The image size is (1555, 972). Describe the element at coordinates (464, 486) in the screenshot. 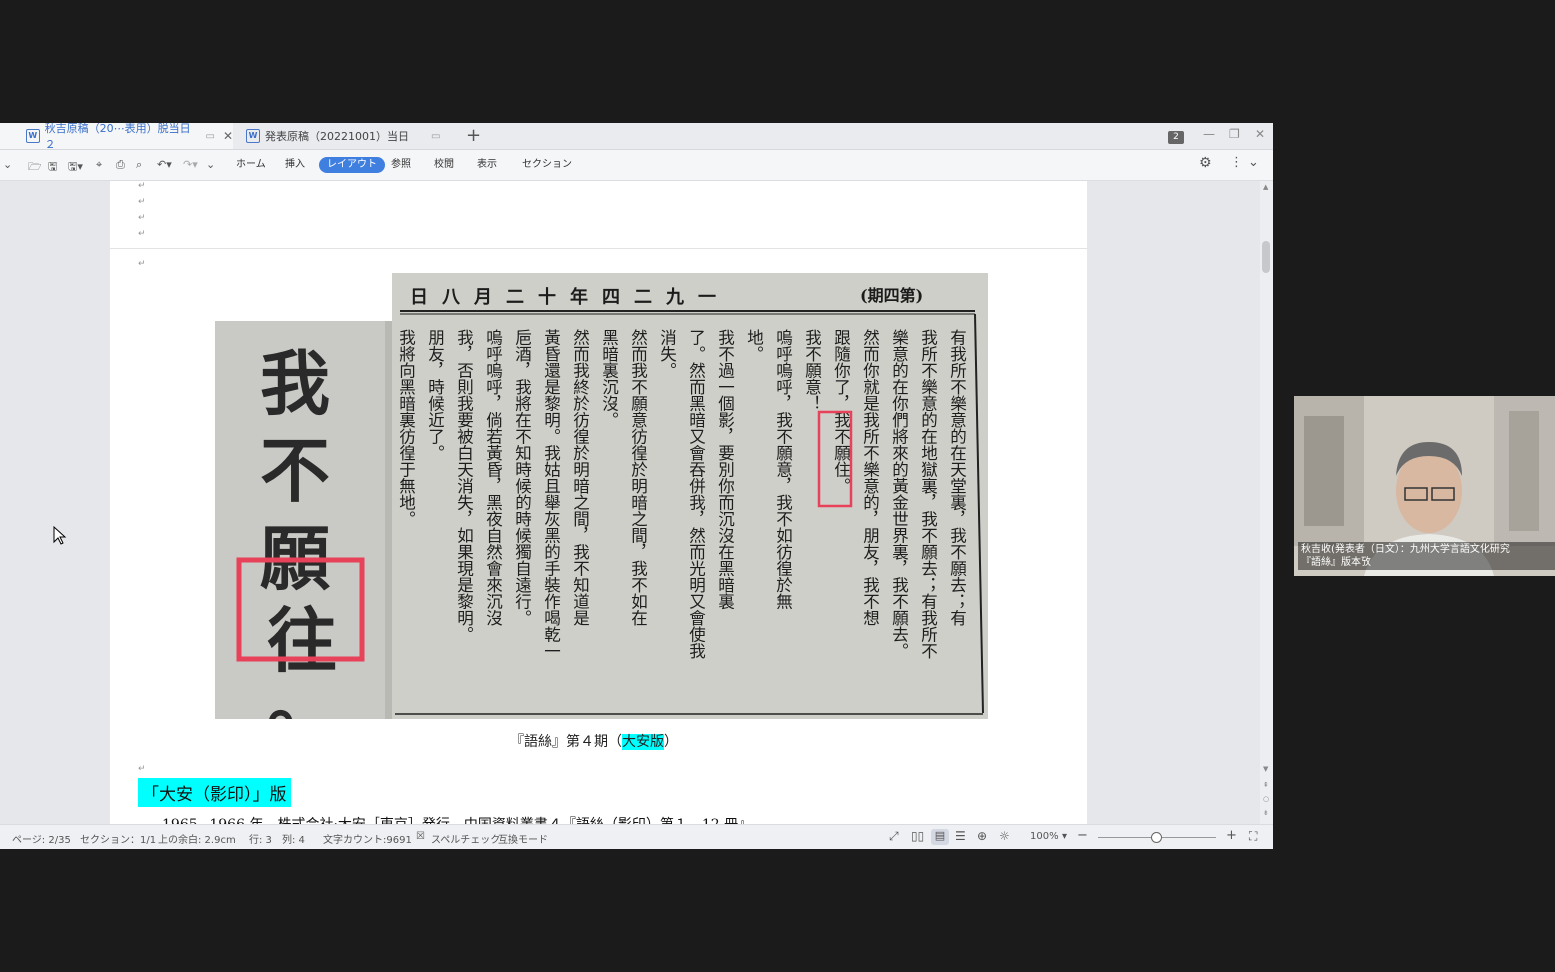

I see `newspaper-column-text: 我，否則我要被白天消失，如果現是黎明。` at that location.